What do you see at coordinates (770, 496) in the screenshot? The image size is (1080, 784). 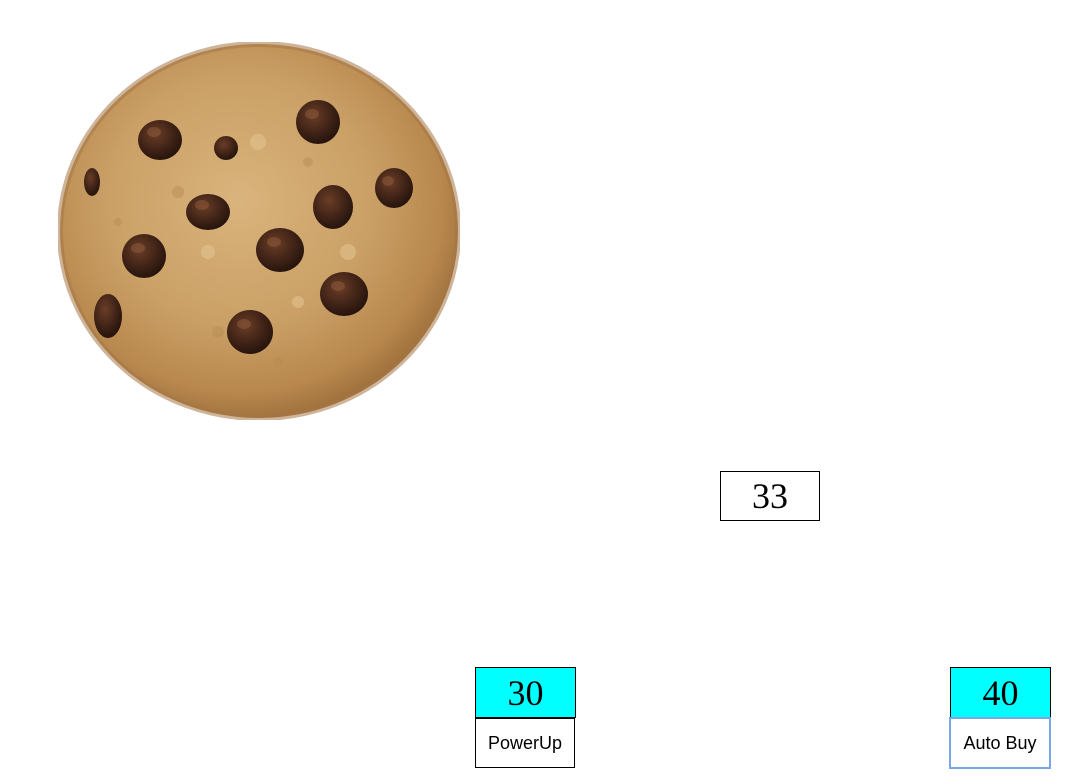 I see `cookie-count-display: 33` at bounding box center [770, 496].